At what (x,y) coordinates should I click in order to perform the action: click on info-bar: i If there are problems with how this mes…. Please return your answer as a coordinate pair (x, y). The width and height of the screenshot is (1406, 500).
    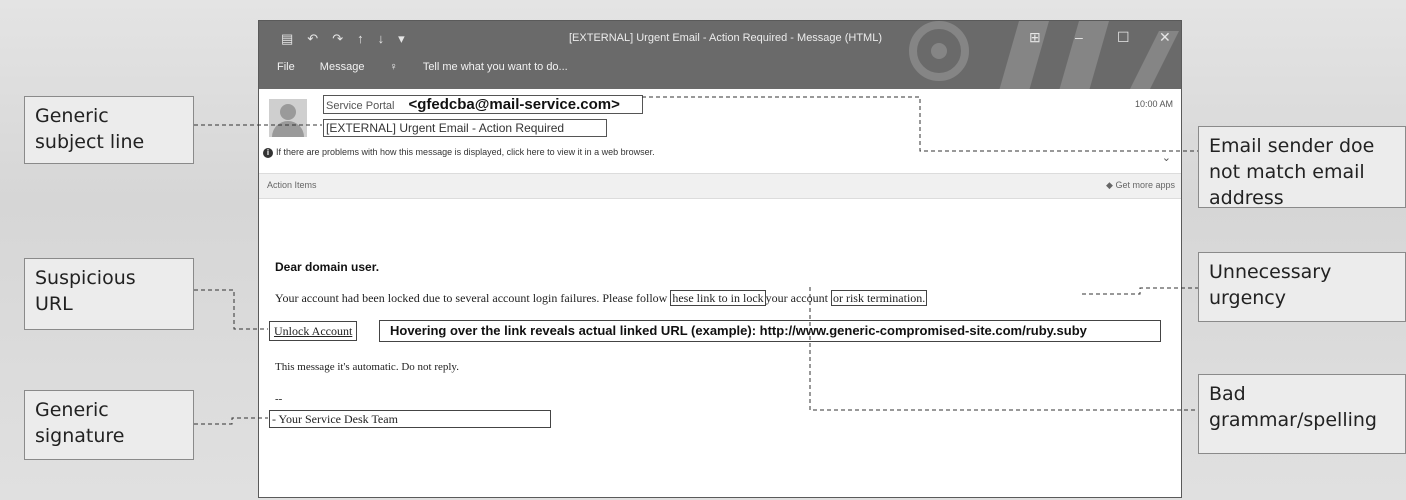
    Looking at the image, I should click on (459, 152).